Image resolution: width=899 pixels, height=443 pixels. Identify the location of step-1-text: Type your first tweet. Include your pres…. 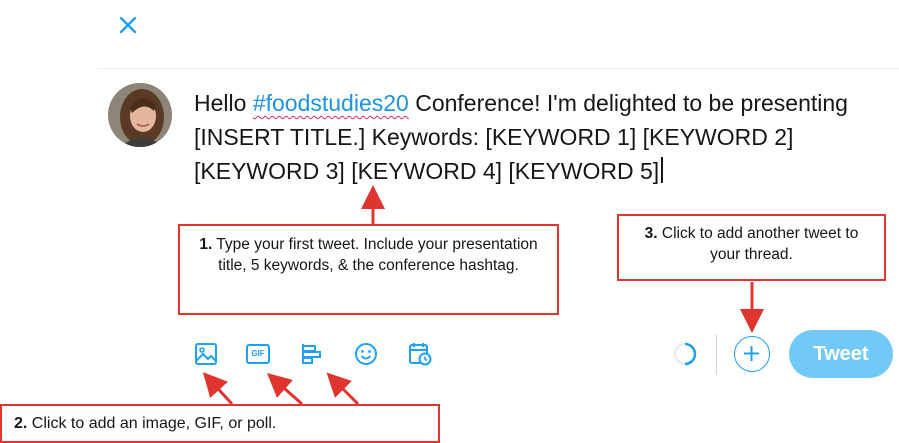
(375, 255).